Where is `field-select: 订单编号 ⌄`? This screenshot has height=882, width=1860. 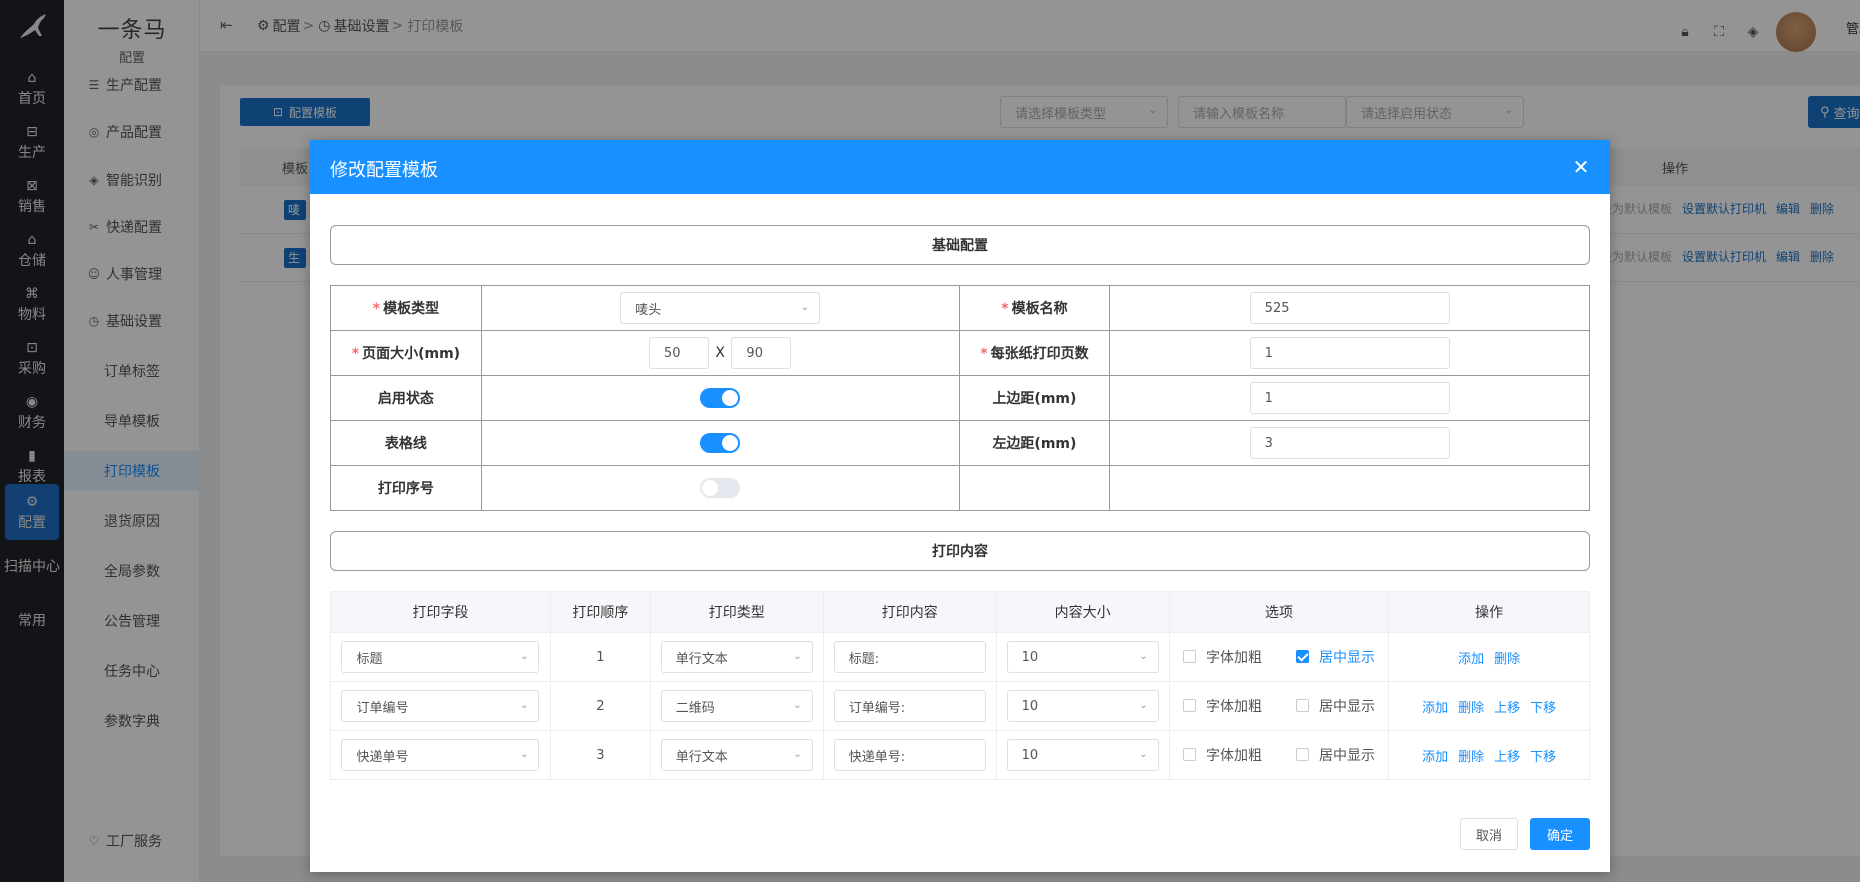
field-select: 订单编号 ⌄ is located at coordinates (440, 706).